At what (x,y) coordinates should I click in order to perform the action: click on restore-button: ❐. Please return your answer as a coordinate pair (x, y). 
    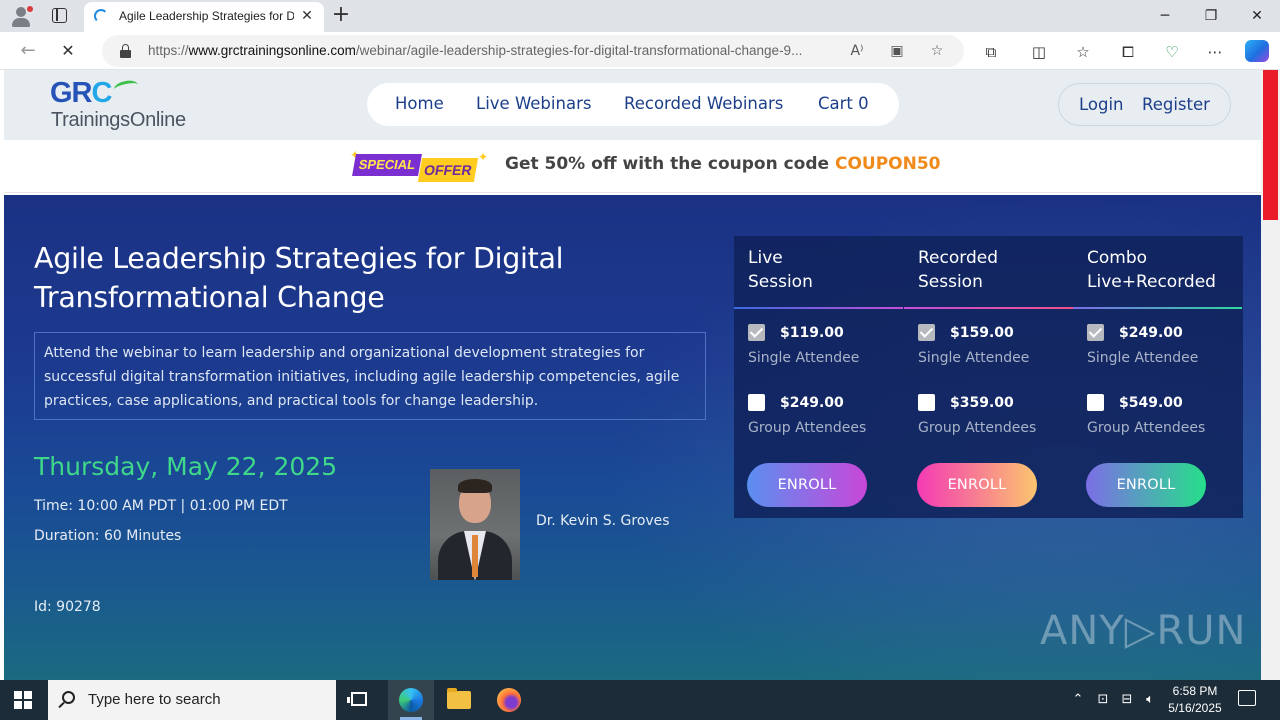
    Looking at the image, I should click on (1211, 16).